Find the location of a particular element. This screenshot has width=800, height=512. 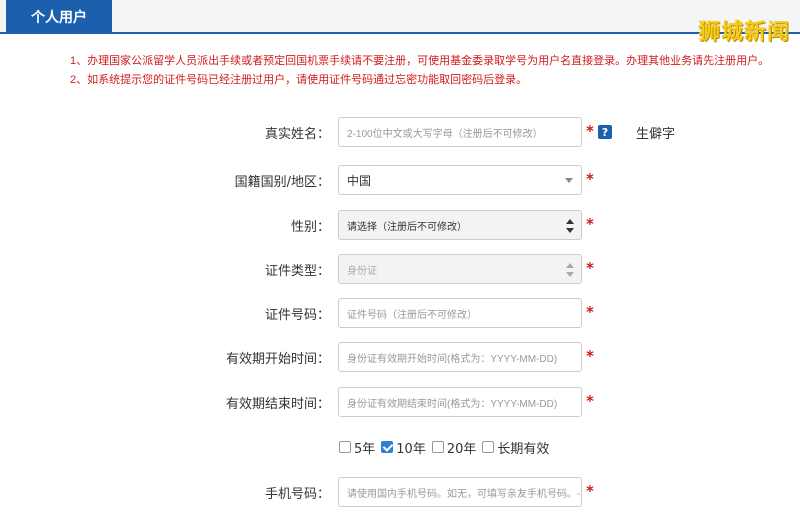

id-number-input: 证件号码（注册后不可修改） is located at coordinates (460, 313).